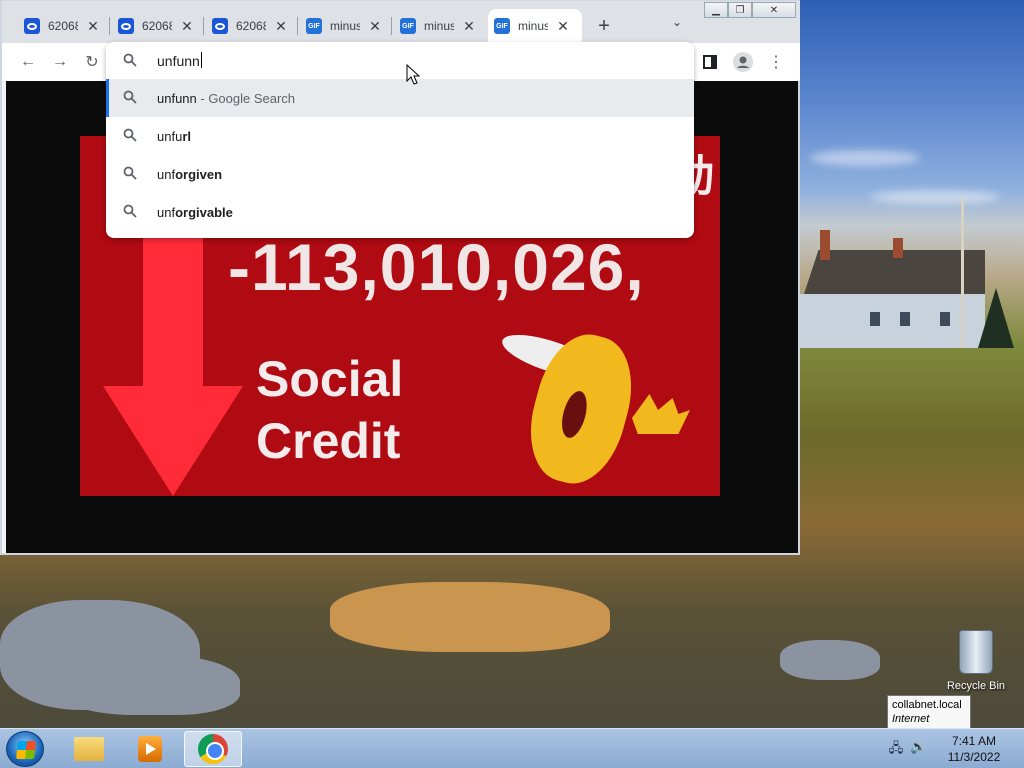 The height and width of the screenshot is (768, 1024). Describe the element at coordinates (907, 747) in the screenshot. I see `system-tray: 🖧 🔊` at that location.